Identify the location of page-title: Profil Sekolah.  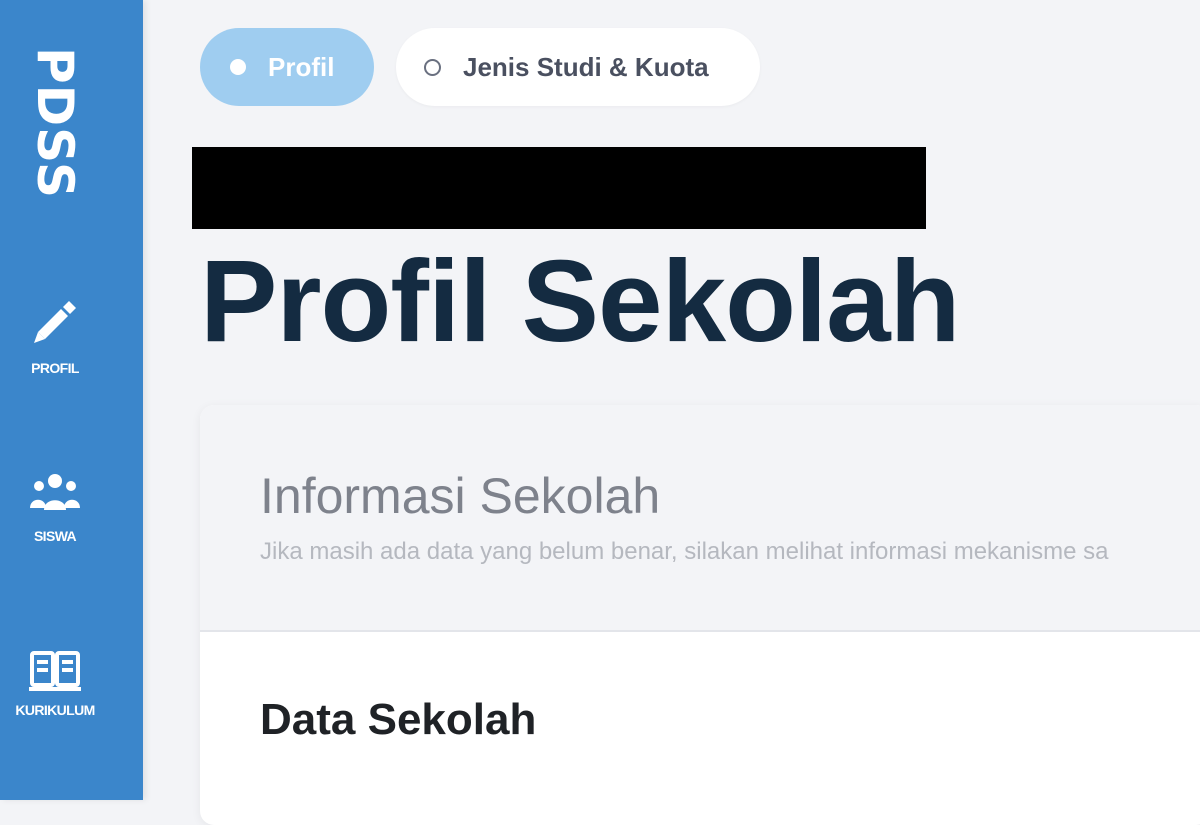
(580, 301).